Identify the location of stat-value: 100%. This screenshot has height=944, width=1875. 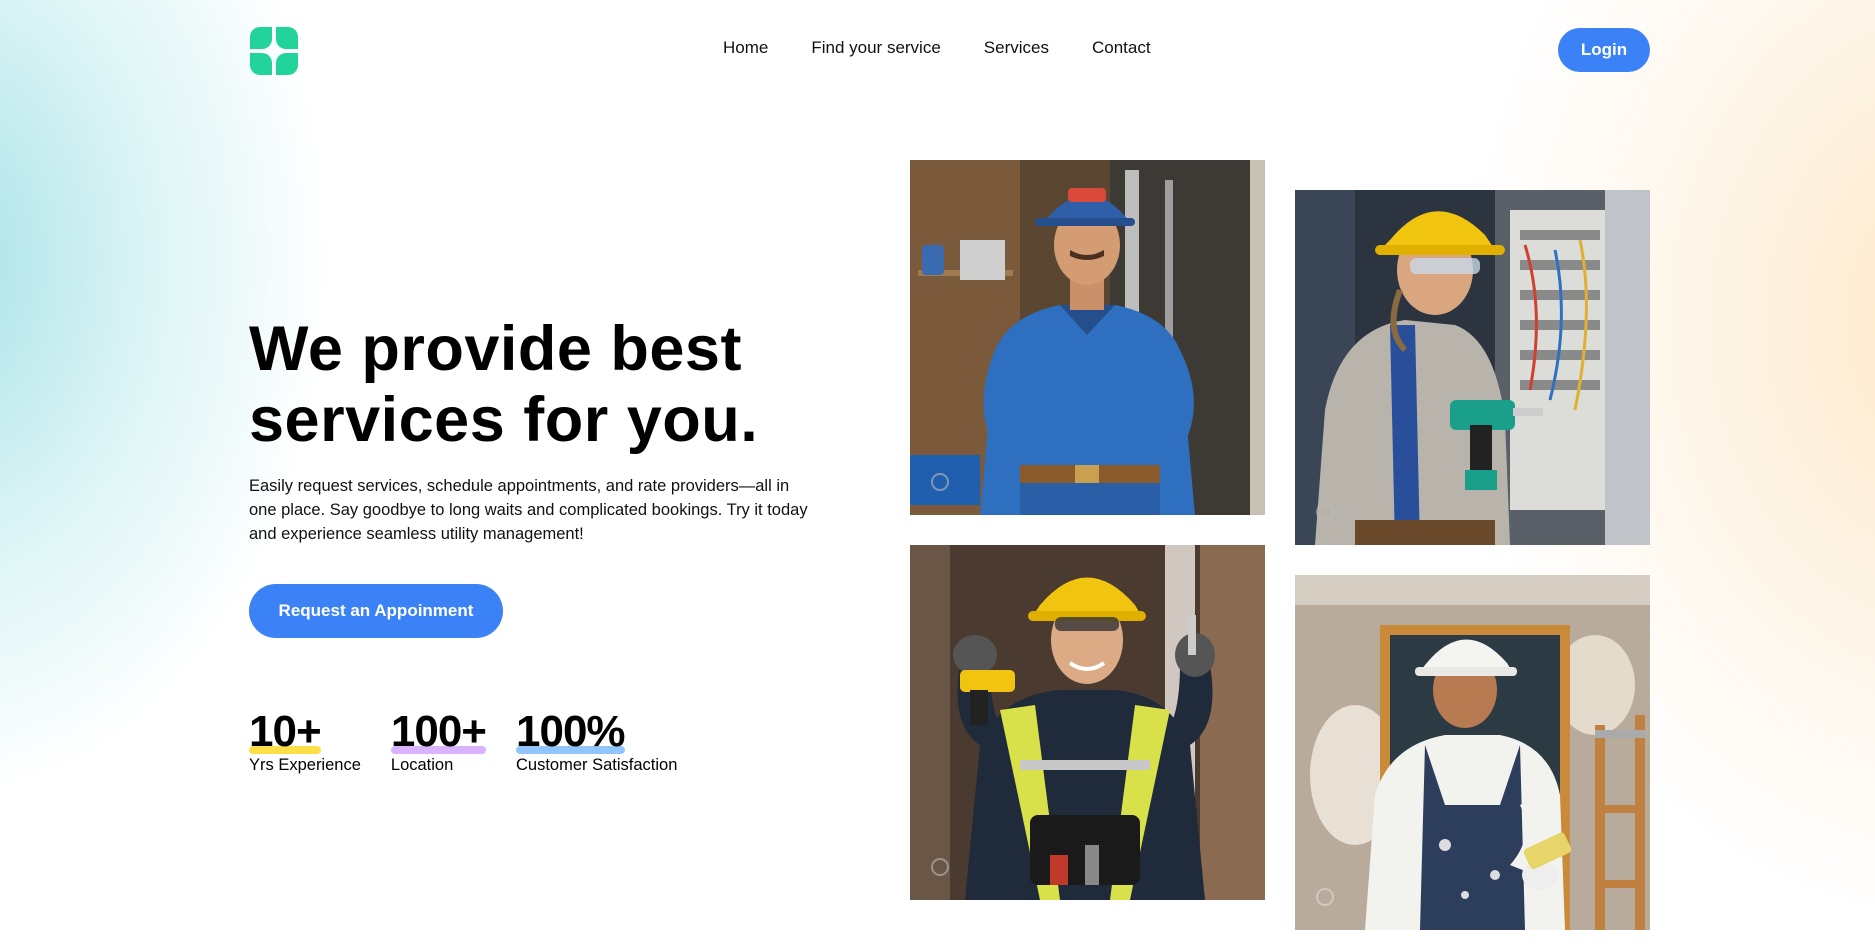
(571, 731).